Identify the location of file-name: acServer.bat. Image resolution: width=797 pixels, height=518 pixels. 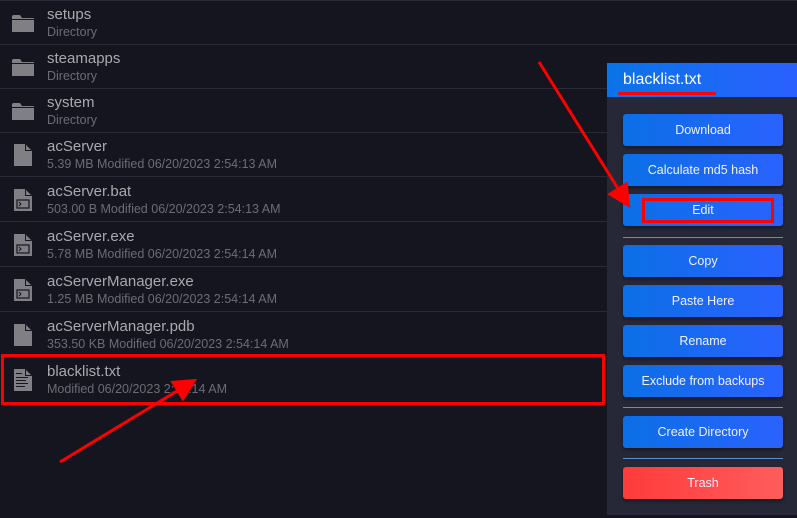
(89, 191).